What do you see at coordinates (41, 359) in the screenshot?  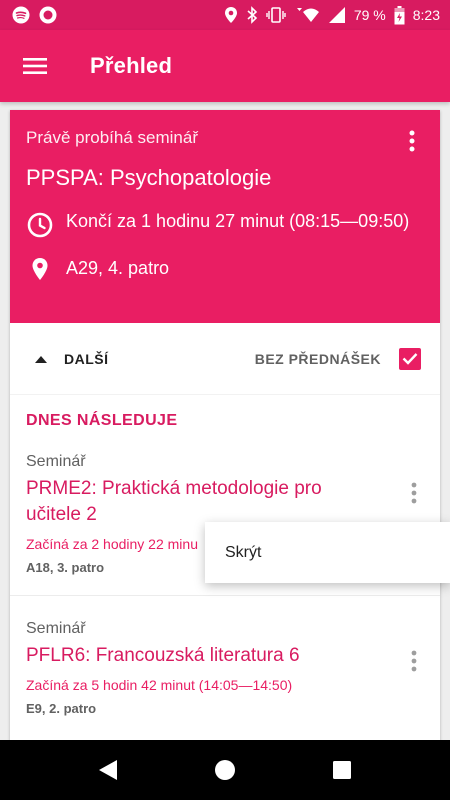 I see `collapse-arrow-icon` at bounding box center [41, 359].